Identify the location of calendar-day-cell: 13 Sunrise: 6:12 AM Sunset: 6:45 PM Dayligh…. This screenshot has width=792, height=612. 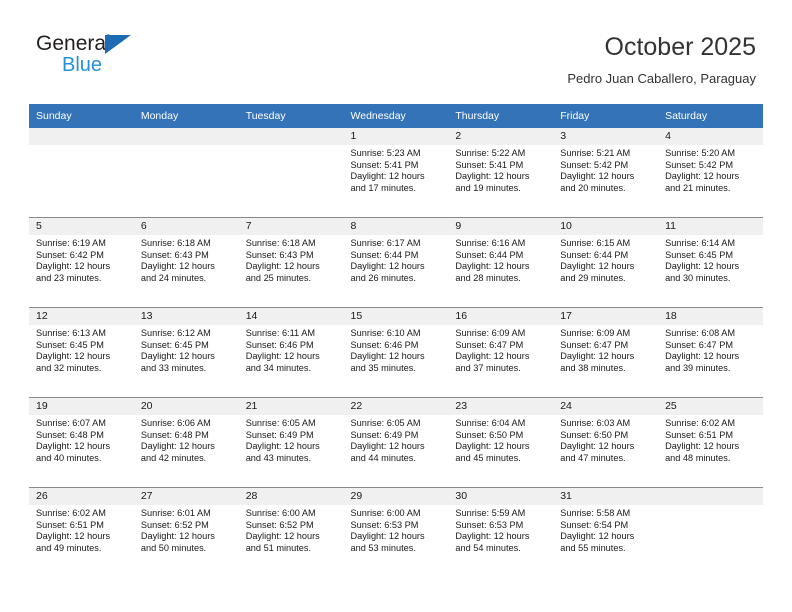
(186, 352).